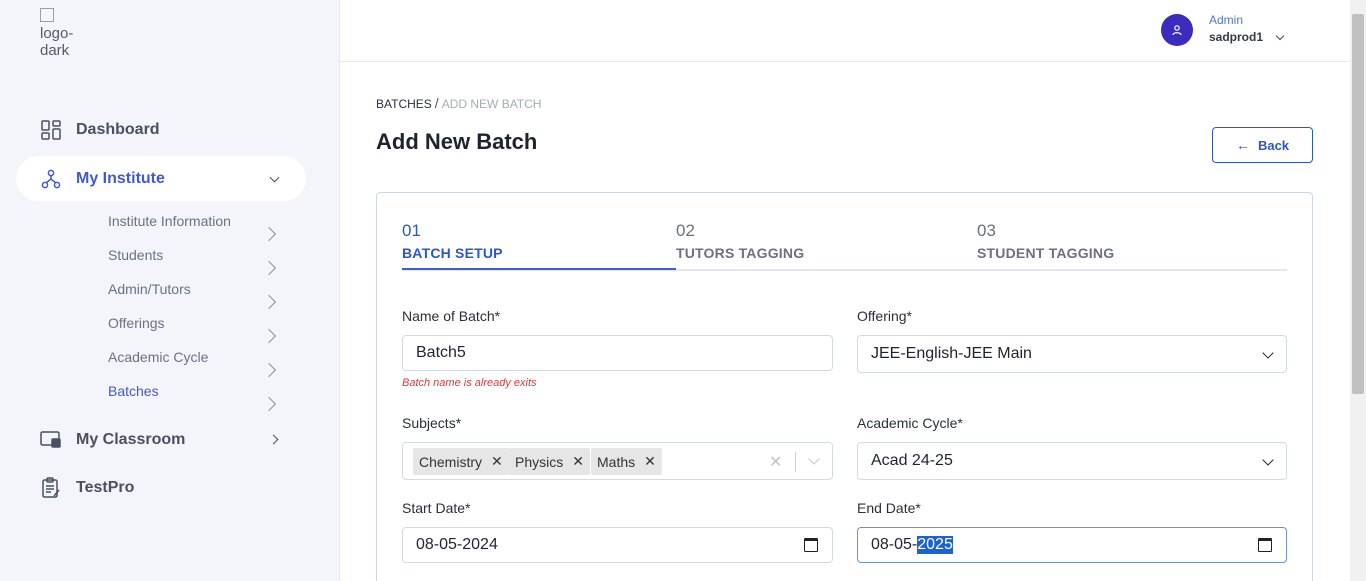 The image size is (1366, 581). I want to click on nav-my-institute-label: My Institute, so click(120, 178).